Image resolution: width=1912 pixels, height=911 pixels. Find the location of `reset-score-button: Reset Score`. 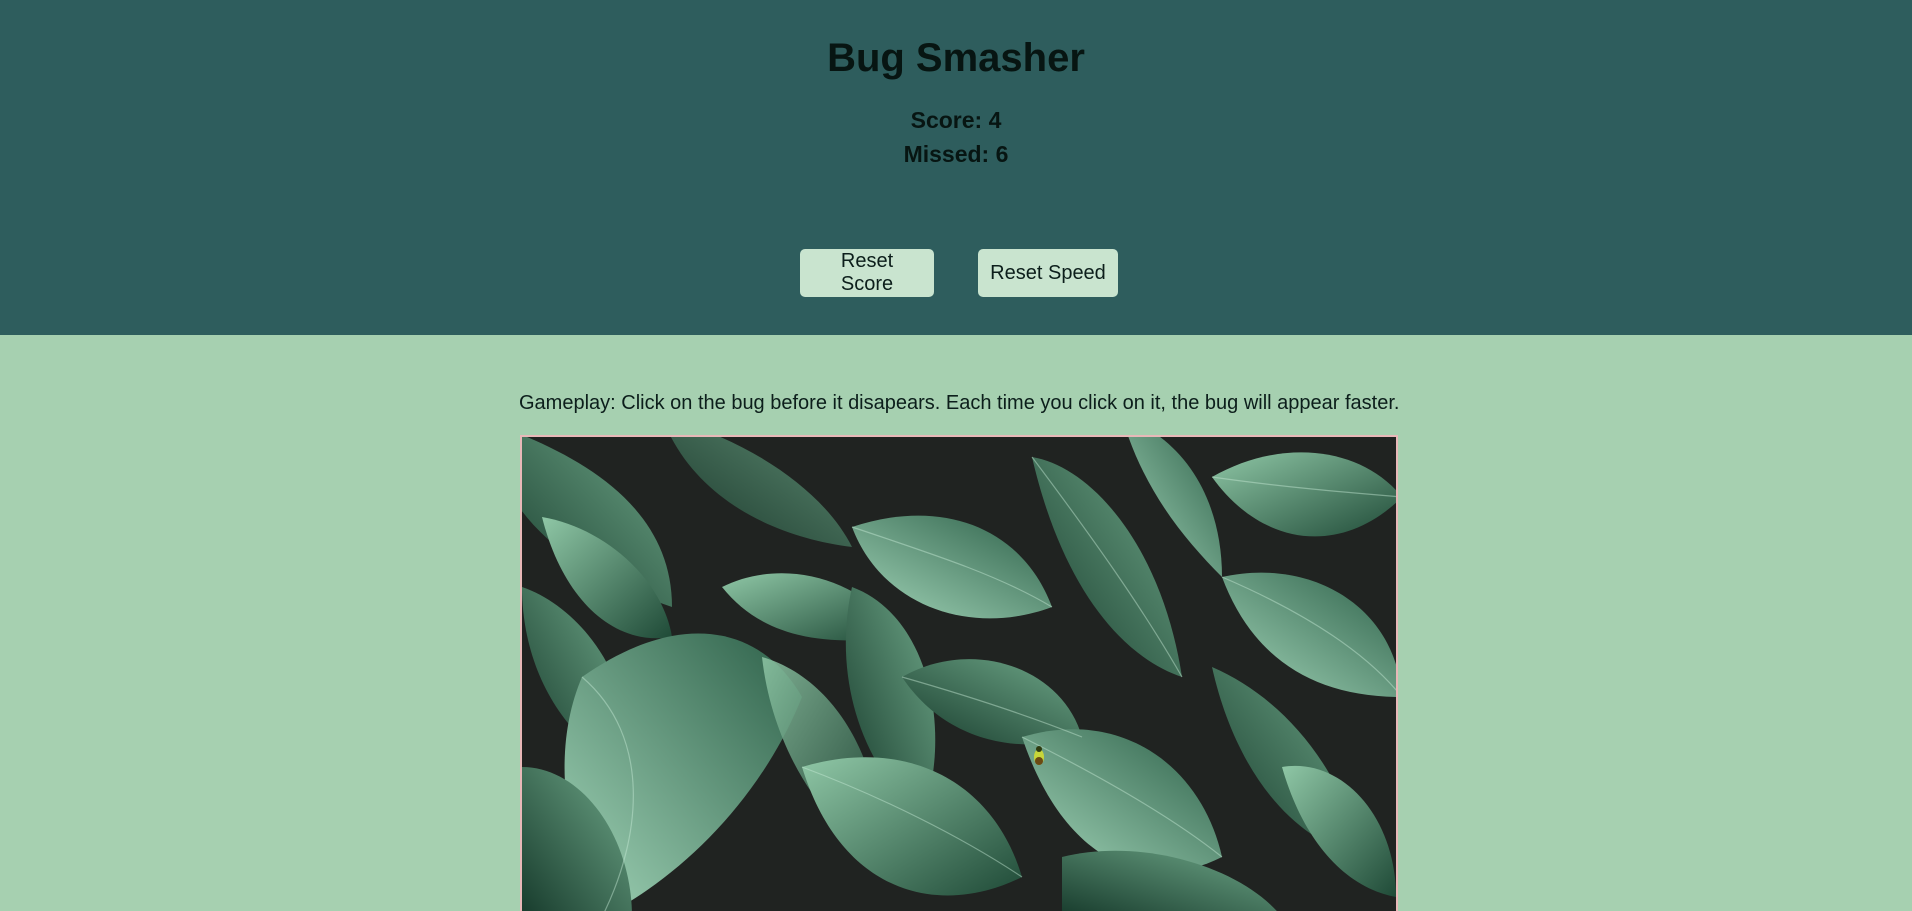

reset-score-button: Reset Score is located at coordinates (867, 273).